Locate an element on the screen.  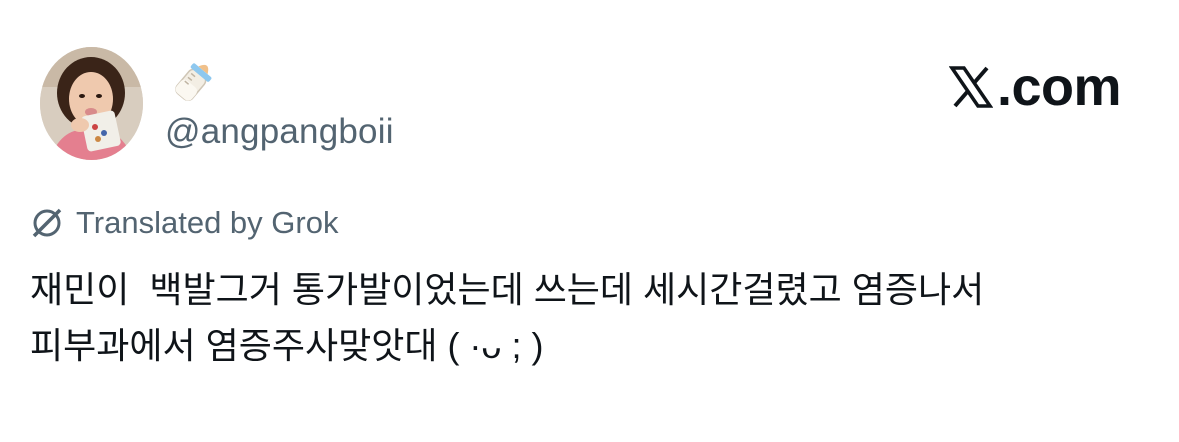
translated-by-grok: Translated by Grok is located at coordinates (184, 223).